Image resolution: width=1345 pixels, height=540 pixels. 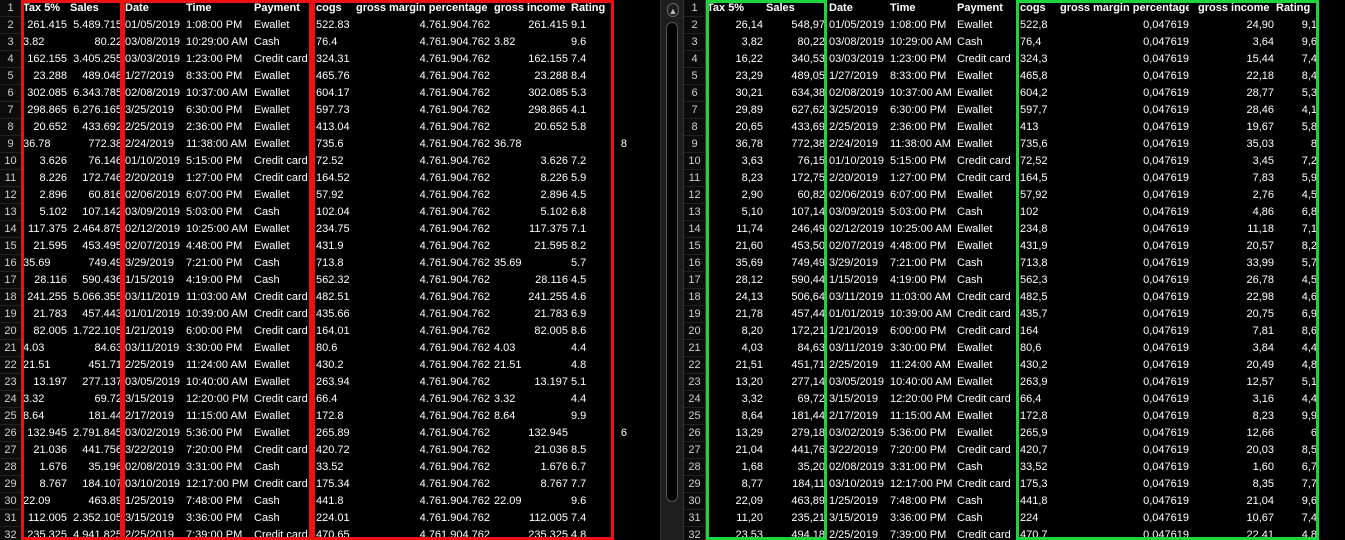 What do you see at coordinates (45, 314) in the screenshot?
I see `table-cell: 21.783` at bounding box center [45, 314].